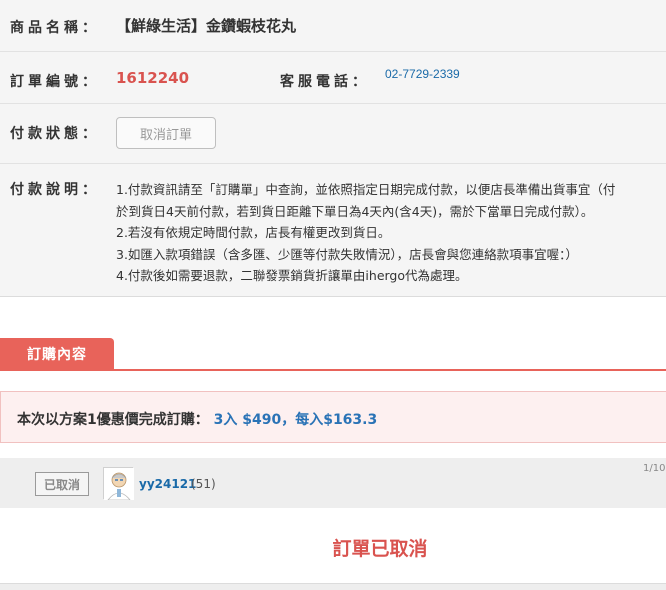  Describe the element at coordinates (62, 484) in the screenshot. I see `status-badge: 已取消` at that location.